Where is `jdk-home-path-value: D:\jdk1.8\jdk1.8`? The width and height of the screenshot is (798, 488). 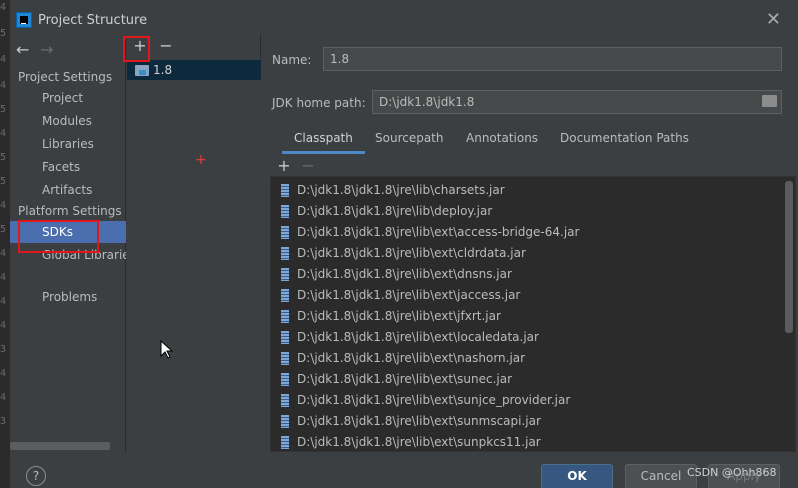
jdk-home-path-value: D:\jdk1.8\jdk1.8 is located at coordinates (427, 102).